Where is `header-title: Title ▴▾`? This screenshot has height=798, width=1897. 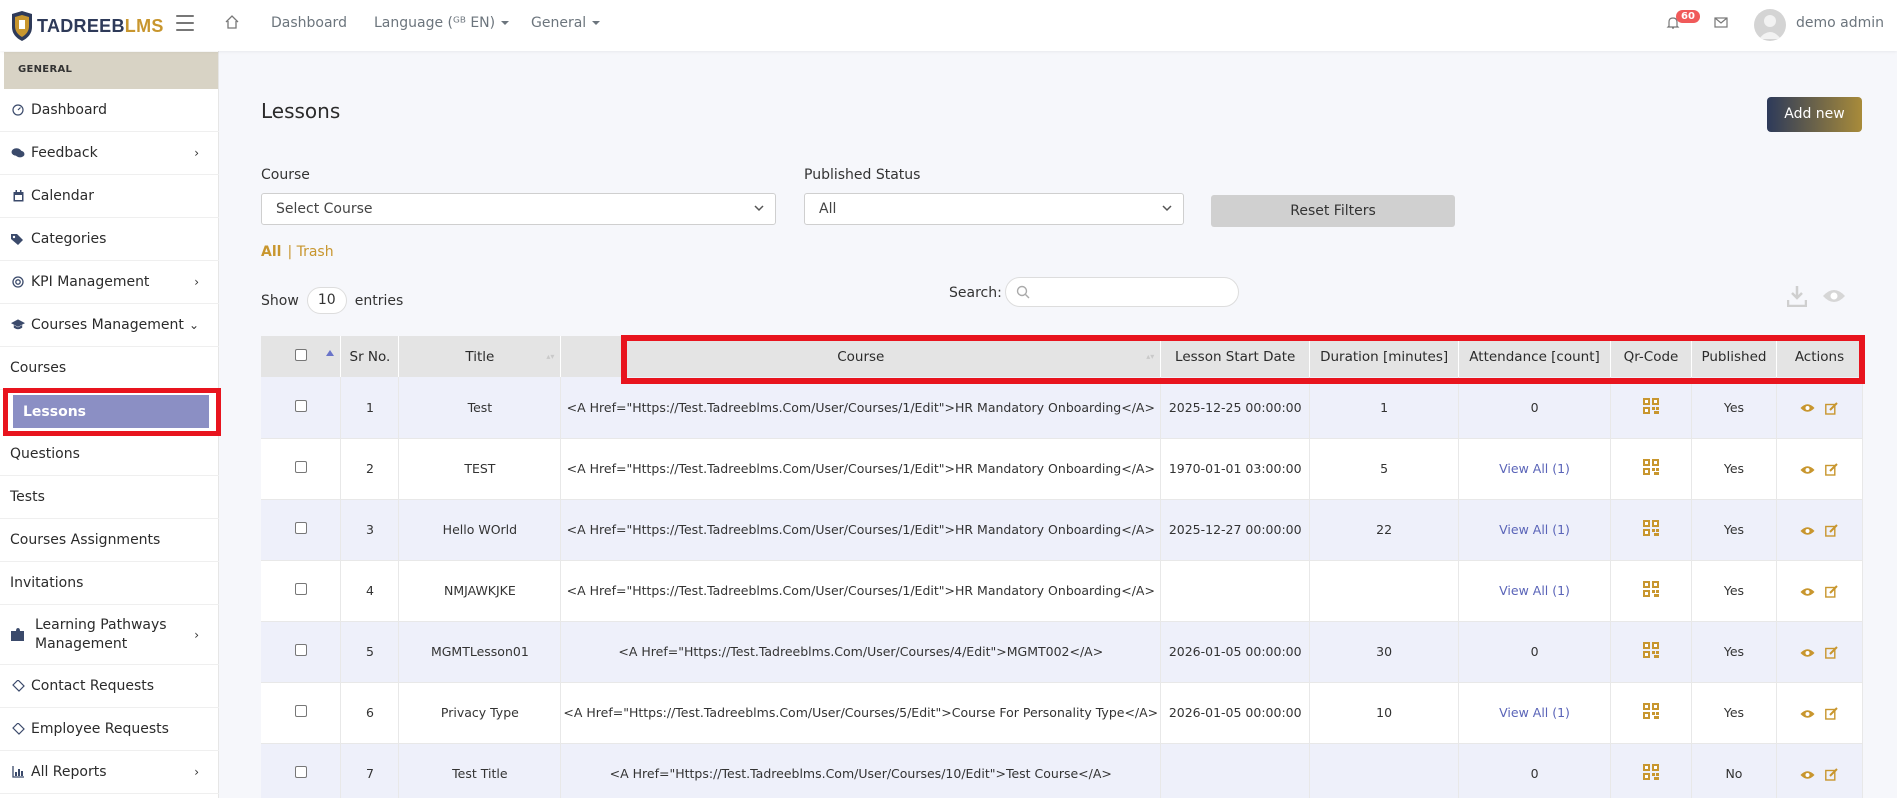 header-title: Title ▴▾ is located at coordinates (480, 356).